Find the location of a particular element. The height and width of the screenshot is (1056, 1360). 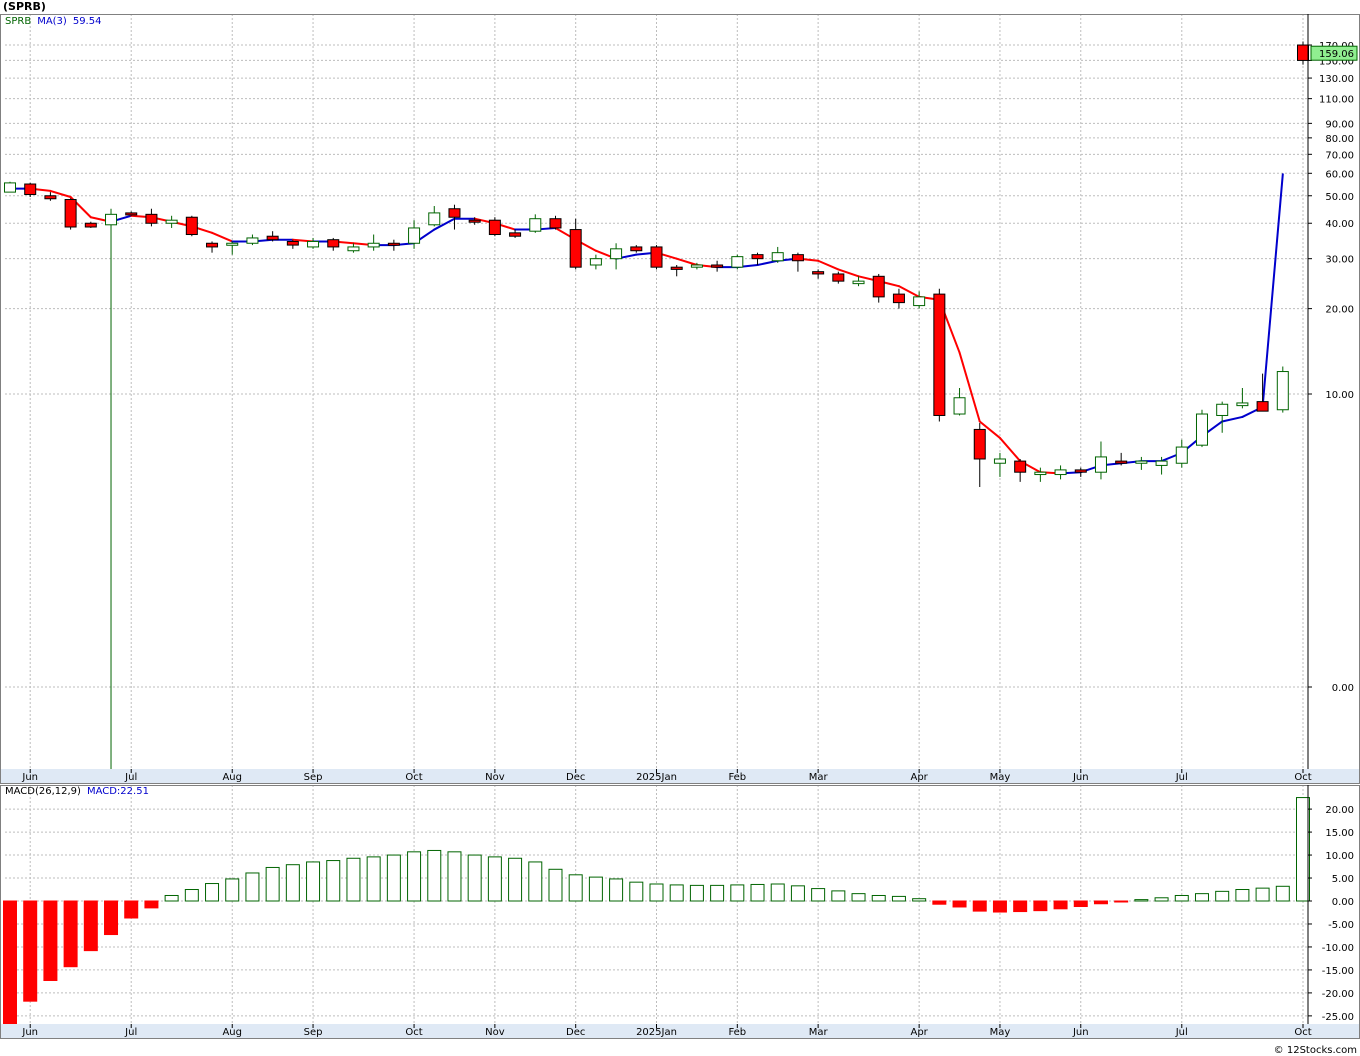

price-x-tick-label: Dec is located at coordinates (575, 777).